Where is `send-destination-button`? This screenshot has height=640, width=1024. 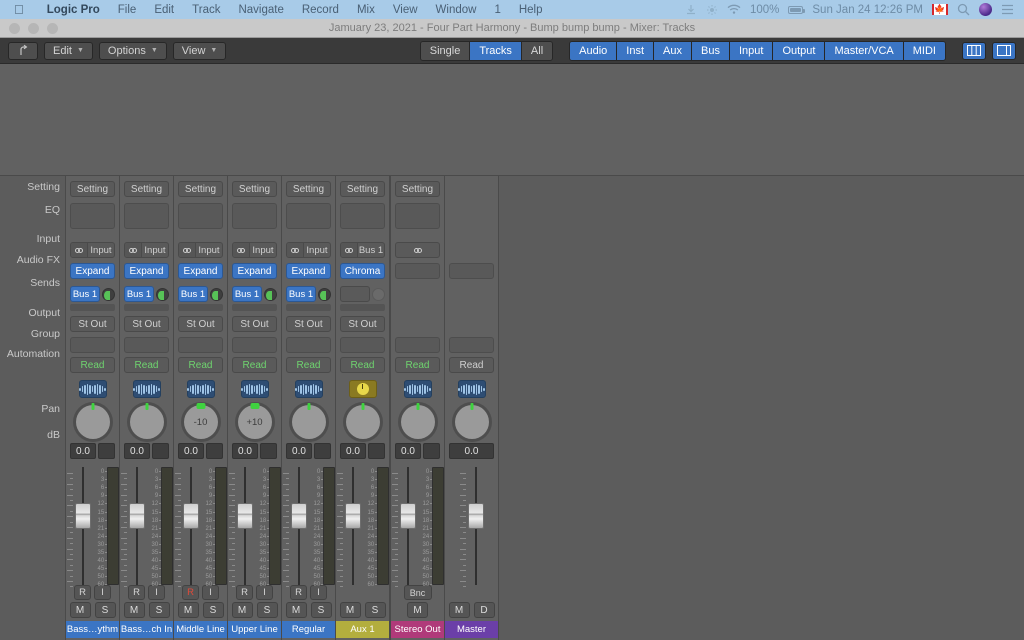 send-destination-button is located at coordinates (355, 294).